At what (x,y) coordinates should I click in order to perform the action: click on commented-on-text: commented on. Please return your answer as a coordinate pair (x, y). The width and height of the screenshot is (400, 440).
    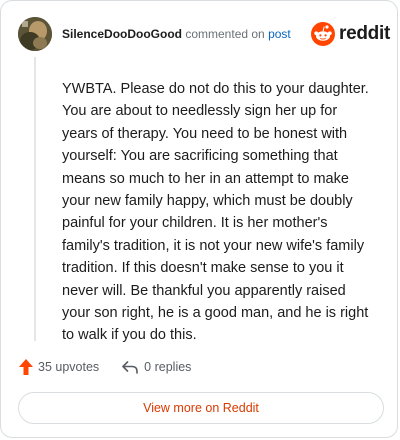
    Looking at the image, I should click on (225, 34).